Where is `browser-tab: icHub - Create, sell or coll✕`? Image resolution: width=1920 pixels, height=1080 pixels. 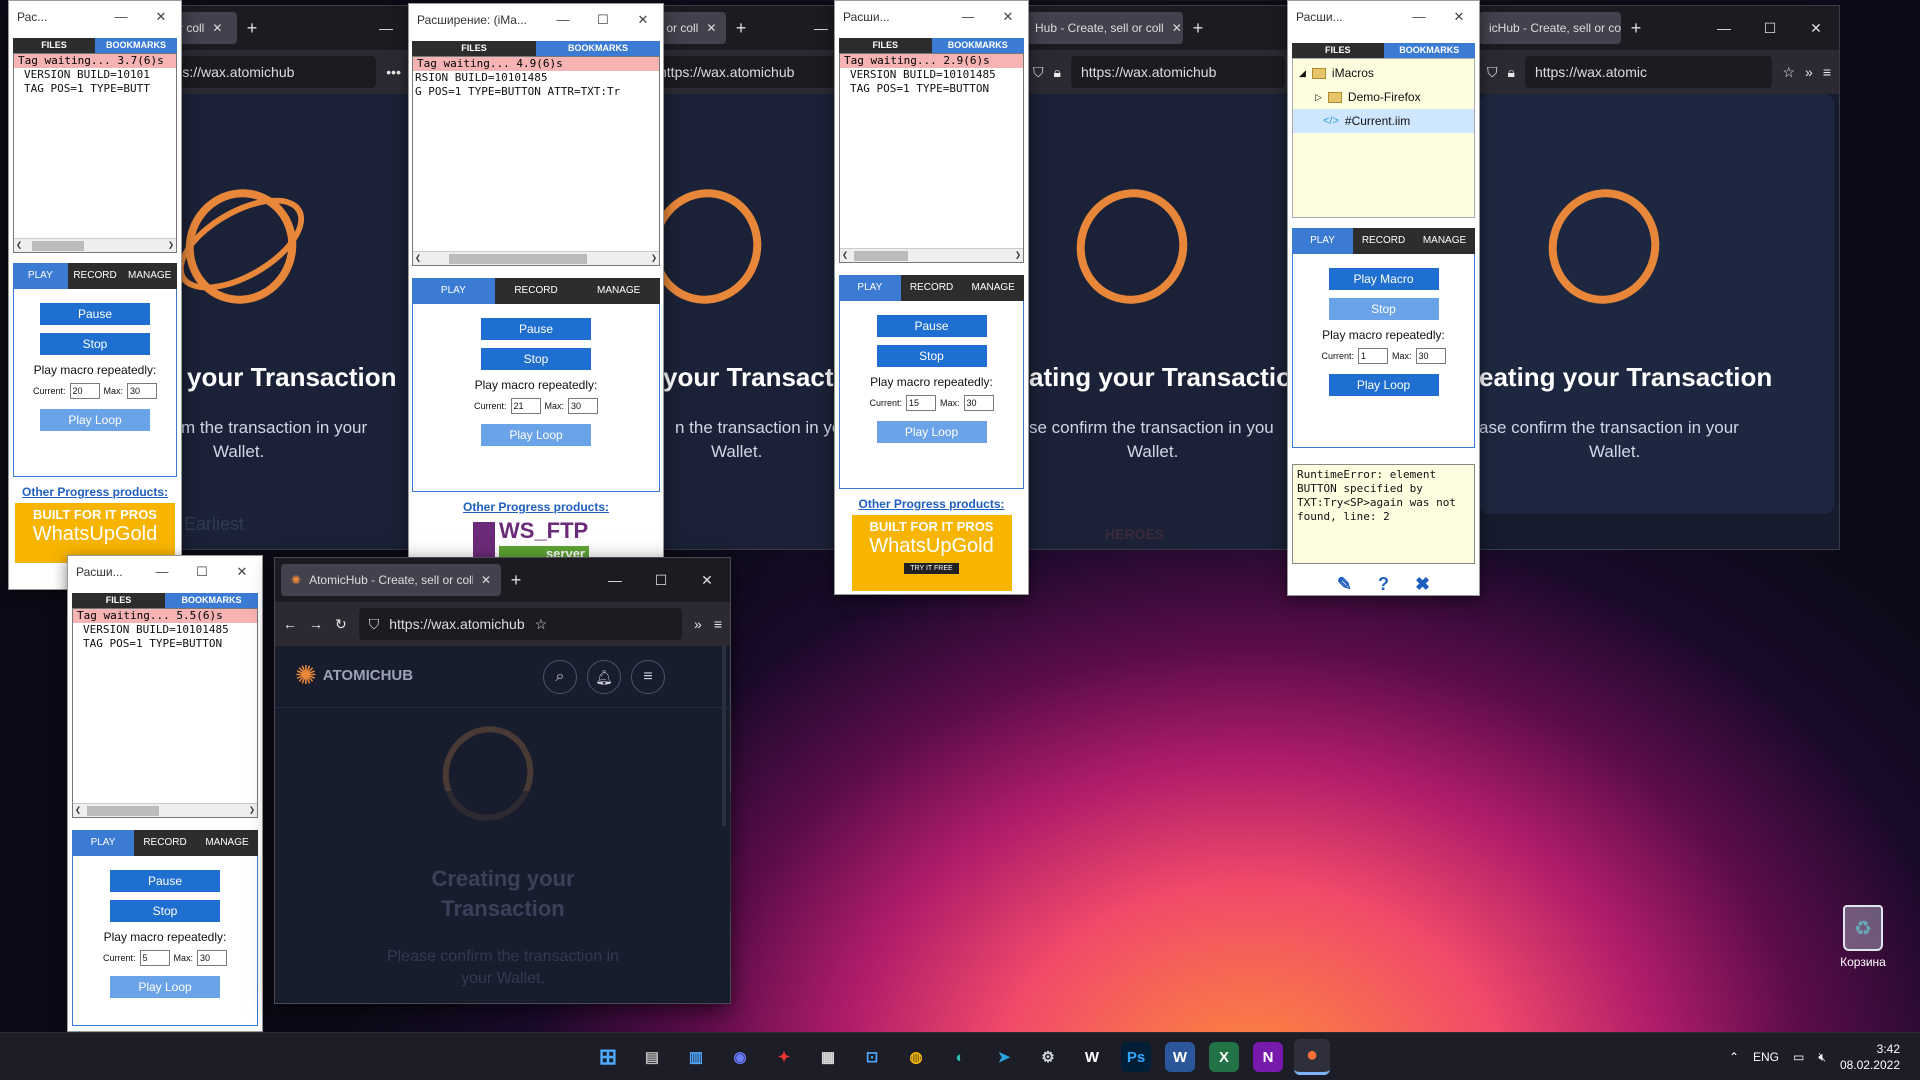 browser-tab: icHub - Create, sell or coll✕ is located at coordinates (1550, 28).